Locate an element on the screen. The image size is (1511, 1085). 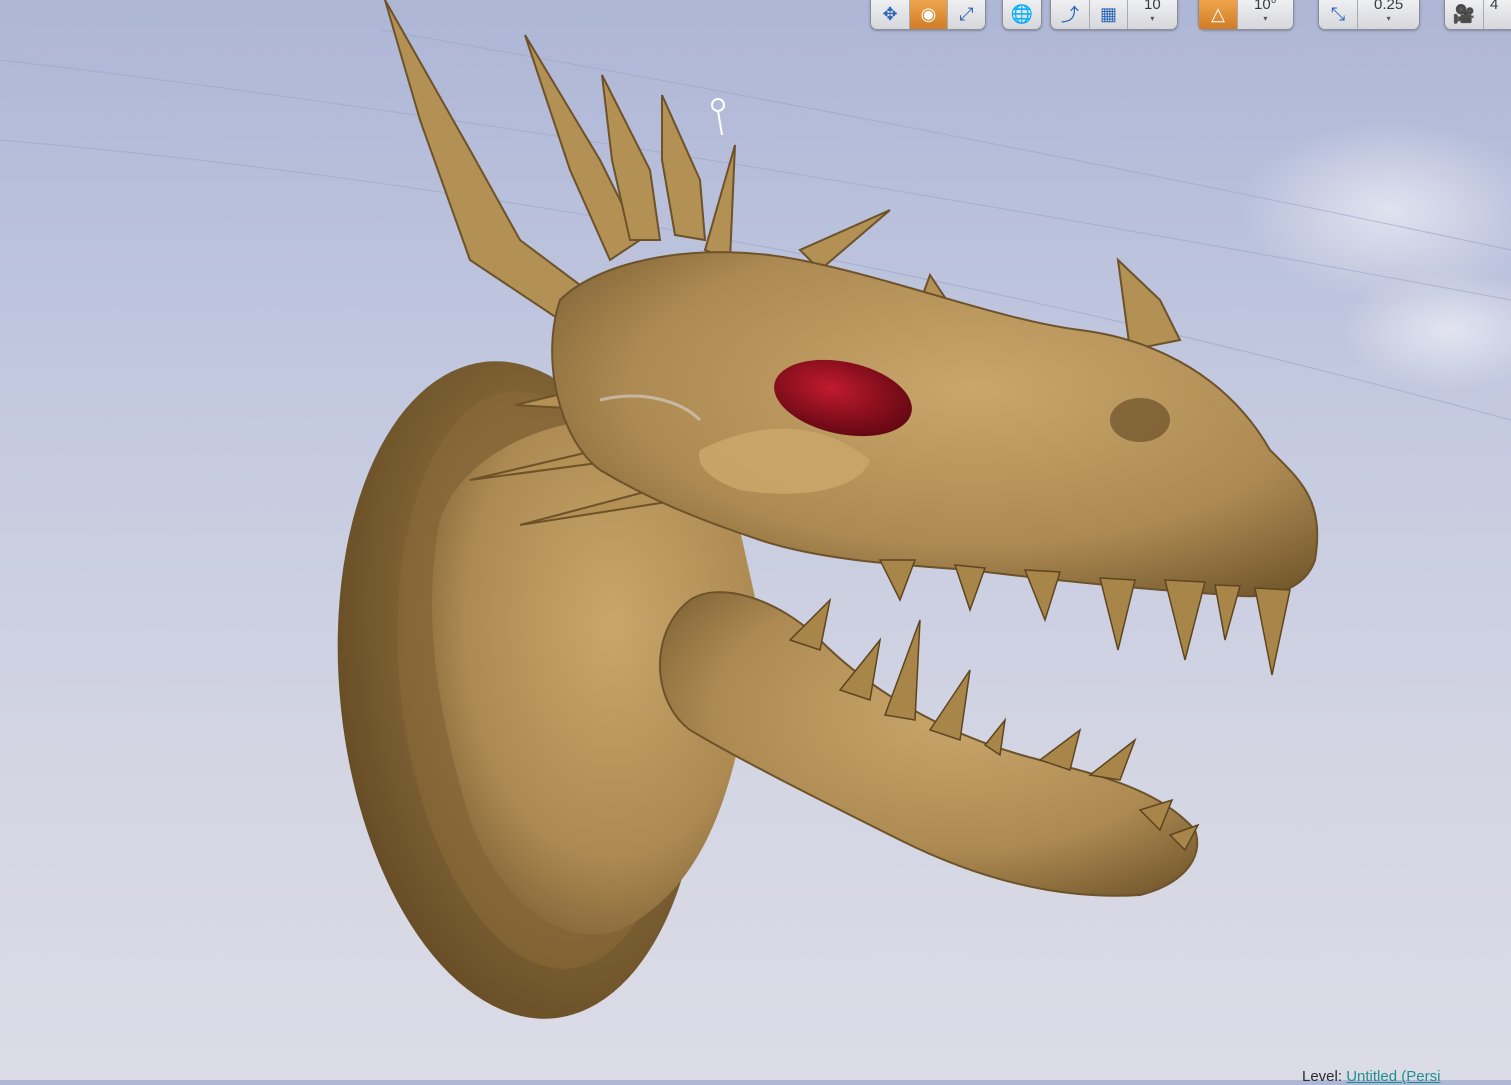
world-local-icon: 🌐 is located at coordinates (1022, 14).